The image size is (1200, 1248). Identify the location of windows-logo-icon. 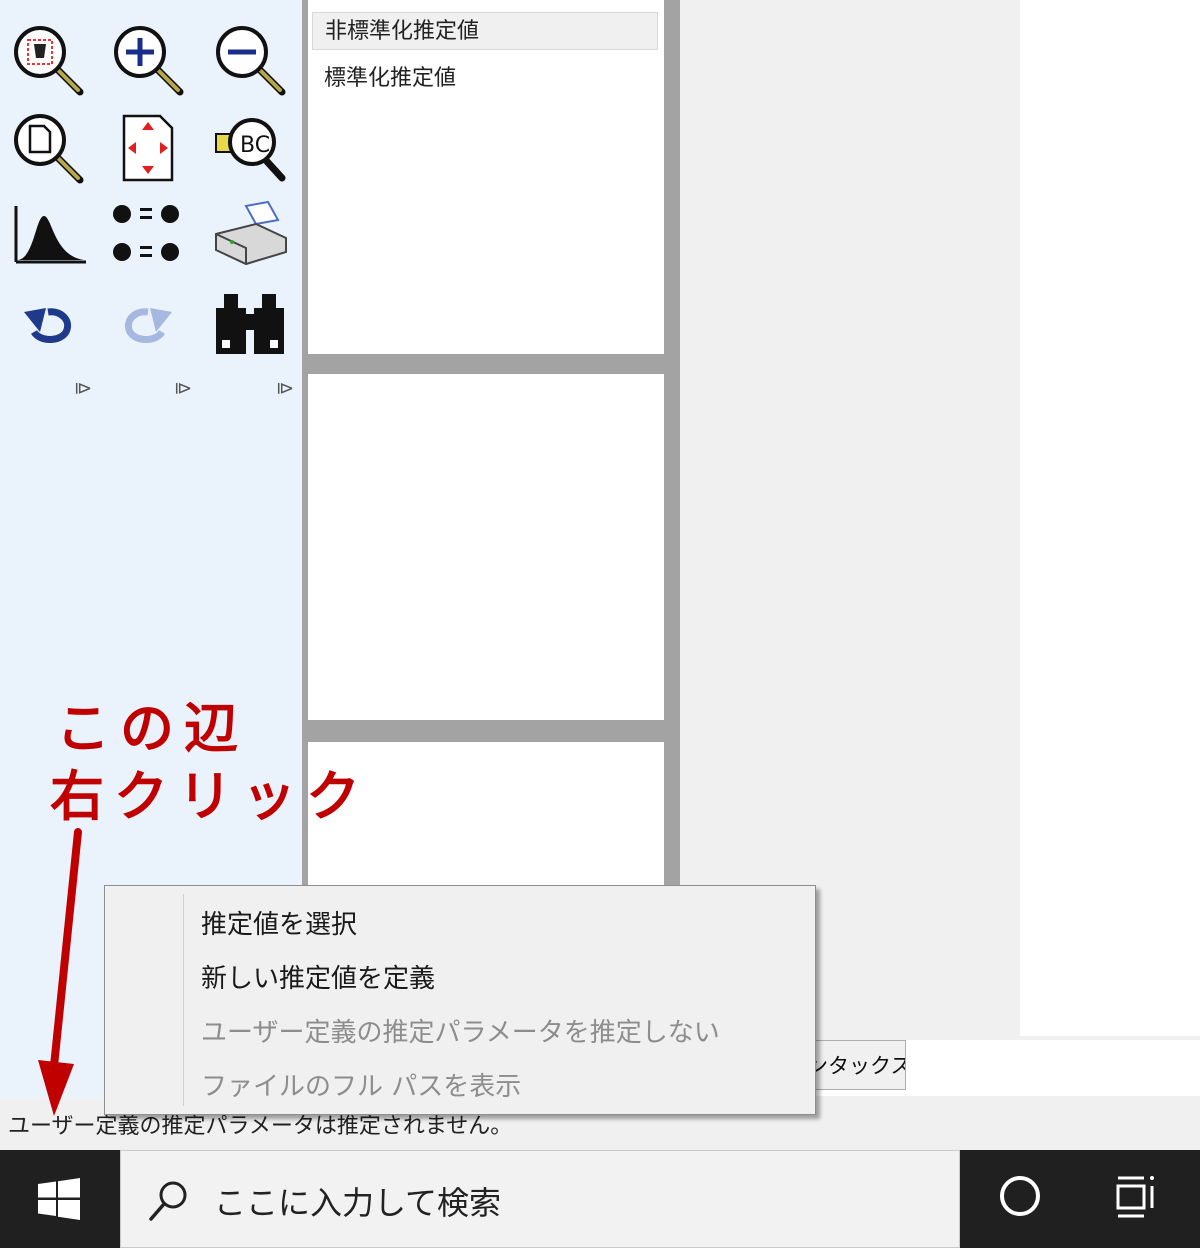
(59, 1199).